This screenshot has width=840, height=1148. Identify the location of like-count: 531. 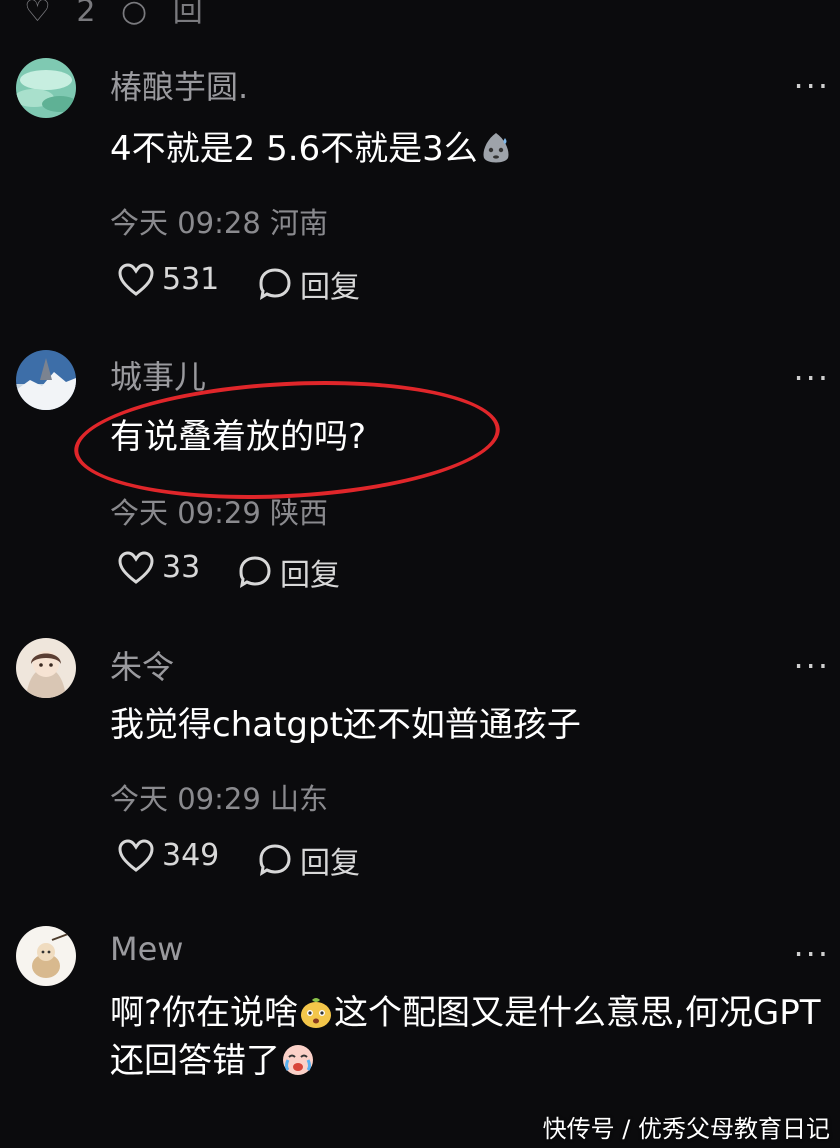
(191, 279).